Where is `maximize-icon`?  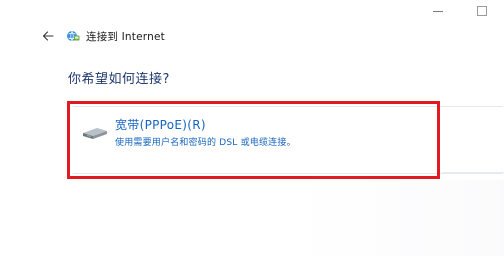
maximize-icon is located at coordinates (482, 11).